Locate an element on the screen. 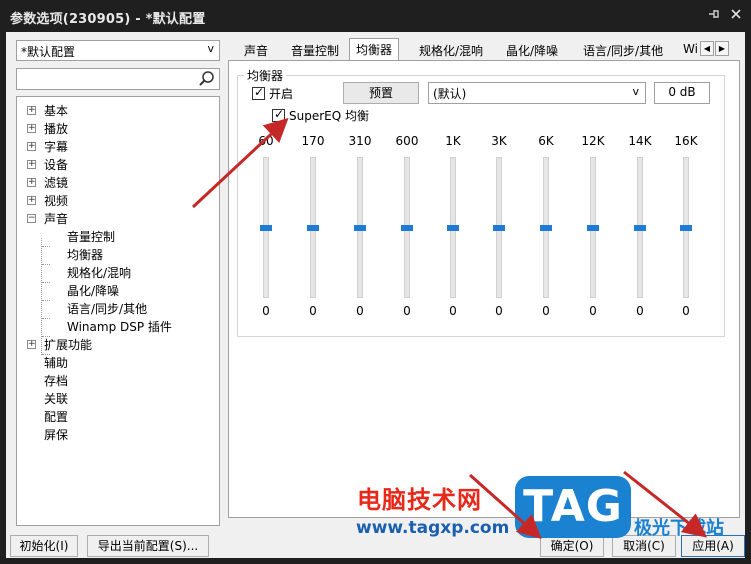 Image resolution: width=751 pixels, height=564 pixels. tree-item-association: 关联 is located at coordinates (56, 399).